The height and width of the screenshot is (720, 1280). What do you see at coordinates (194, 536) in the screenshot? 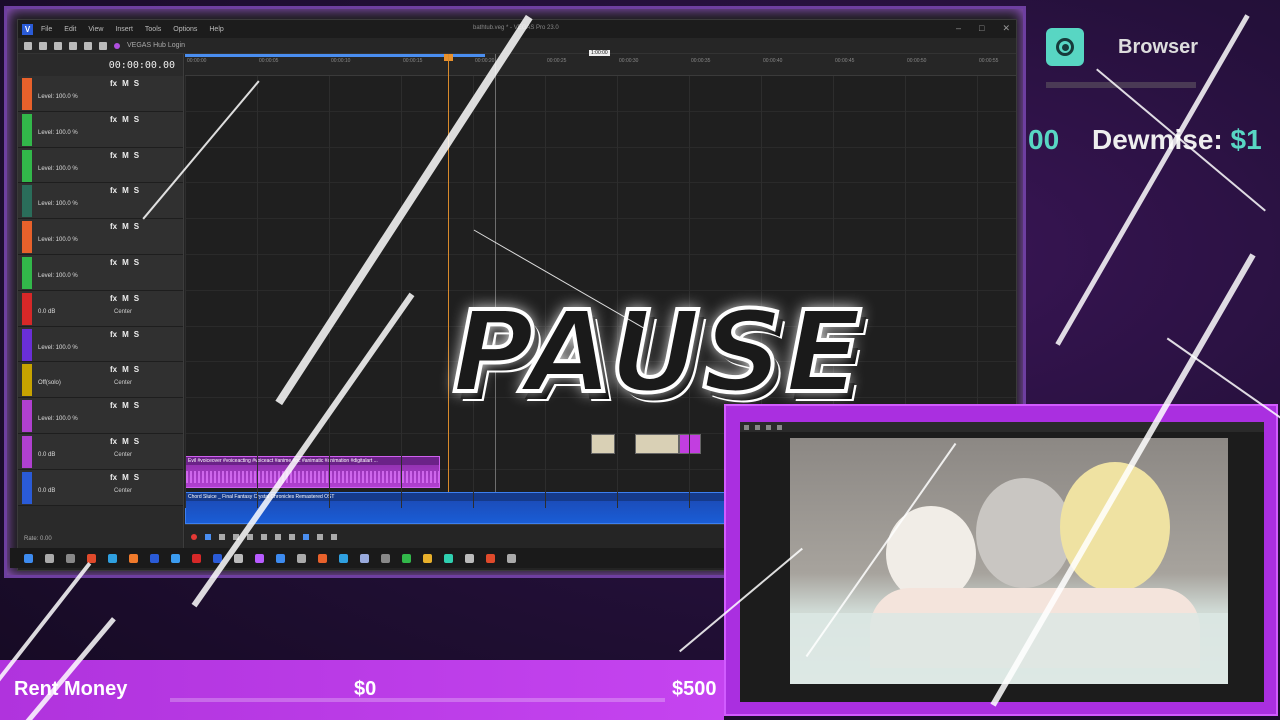
I see `record-icon` at bounding box center [194, 536].